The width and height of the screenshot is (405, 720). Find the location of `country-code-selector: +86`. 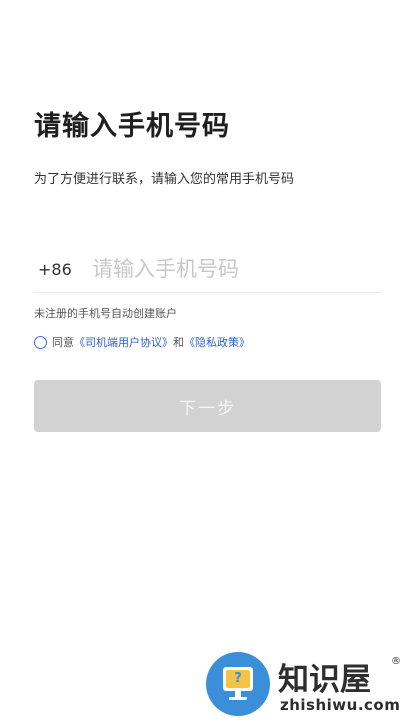

country-code-selector: +86 is located at coordinates (63, 269).